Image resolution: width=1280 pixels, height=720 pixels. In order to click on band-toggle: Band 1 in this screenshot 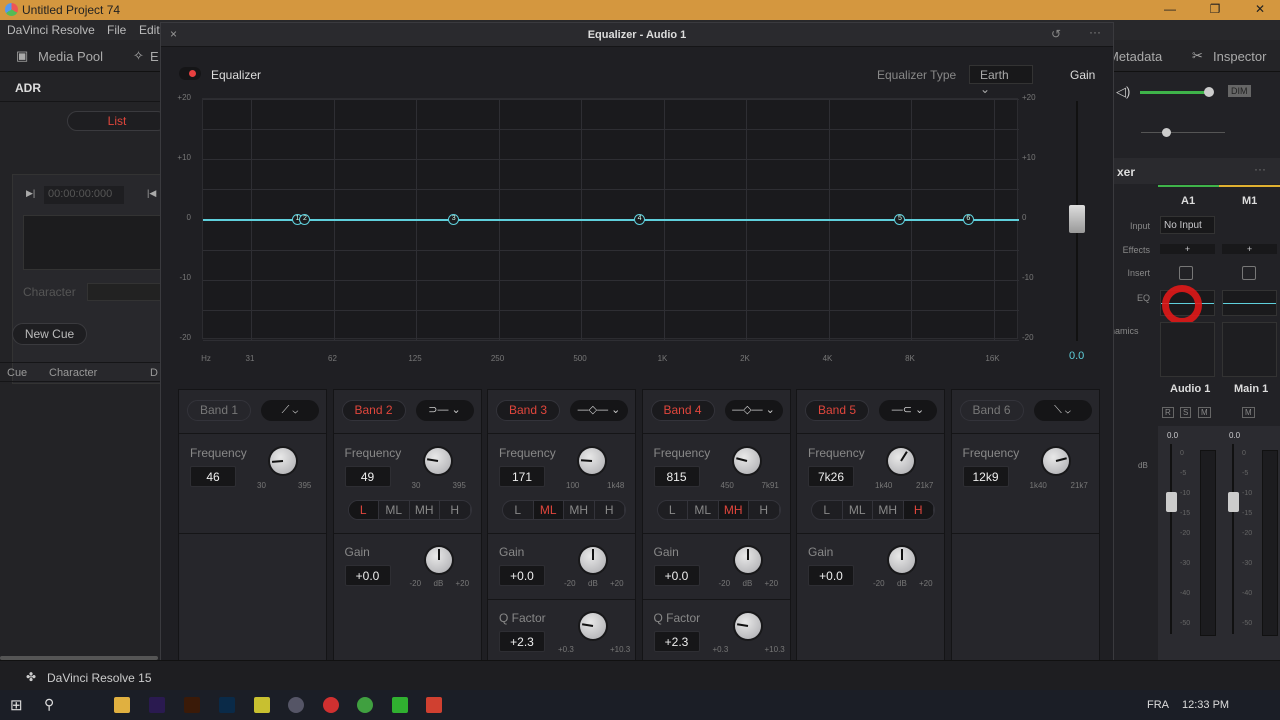, I will do `click(219, 410)`.